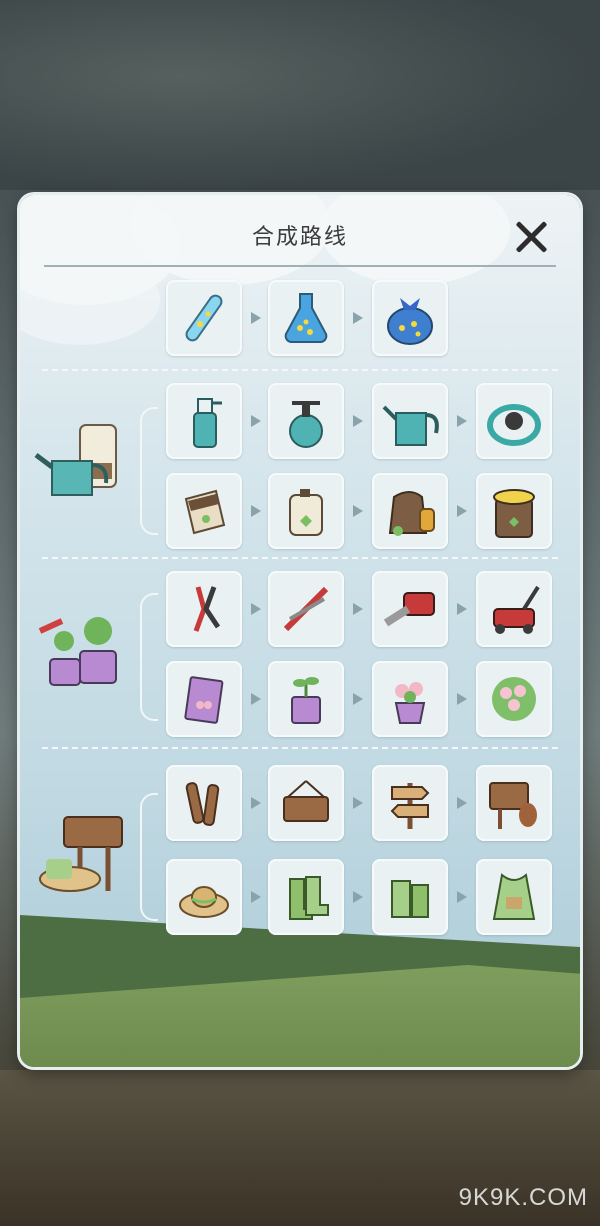  Describe the element at coordinates (306, 318) in the screenshot. I see `flask-stars-icon` at that location.